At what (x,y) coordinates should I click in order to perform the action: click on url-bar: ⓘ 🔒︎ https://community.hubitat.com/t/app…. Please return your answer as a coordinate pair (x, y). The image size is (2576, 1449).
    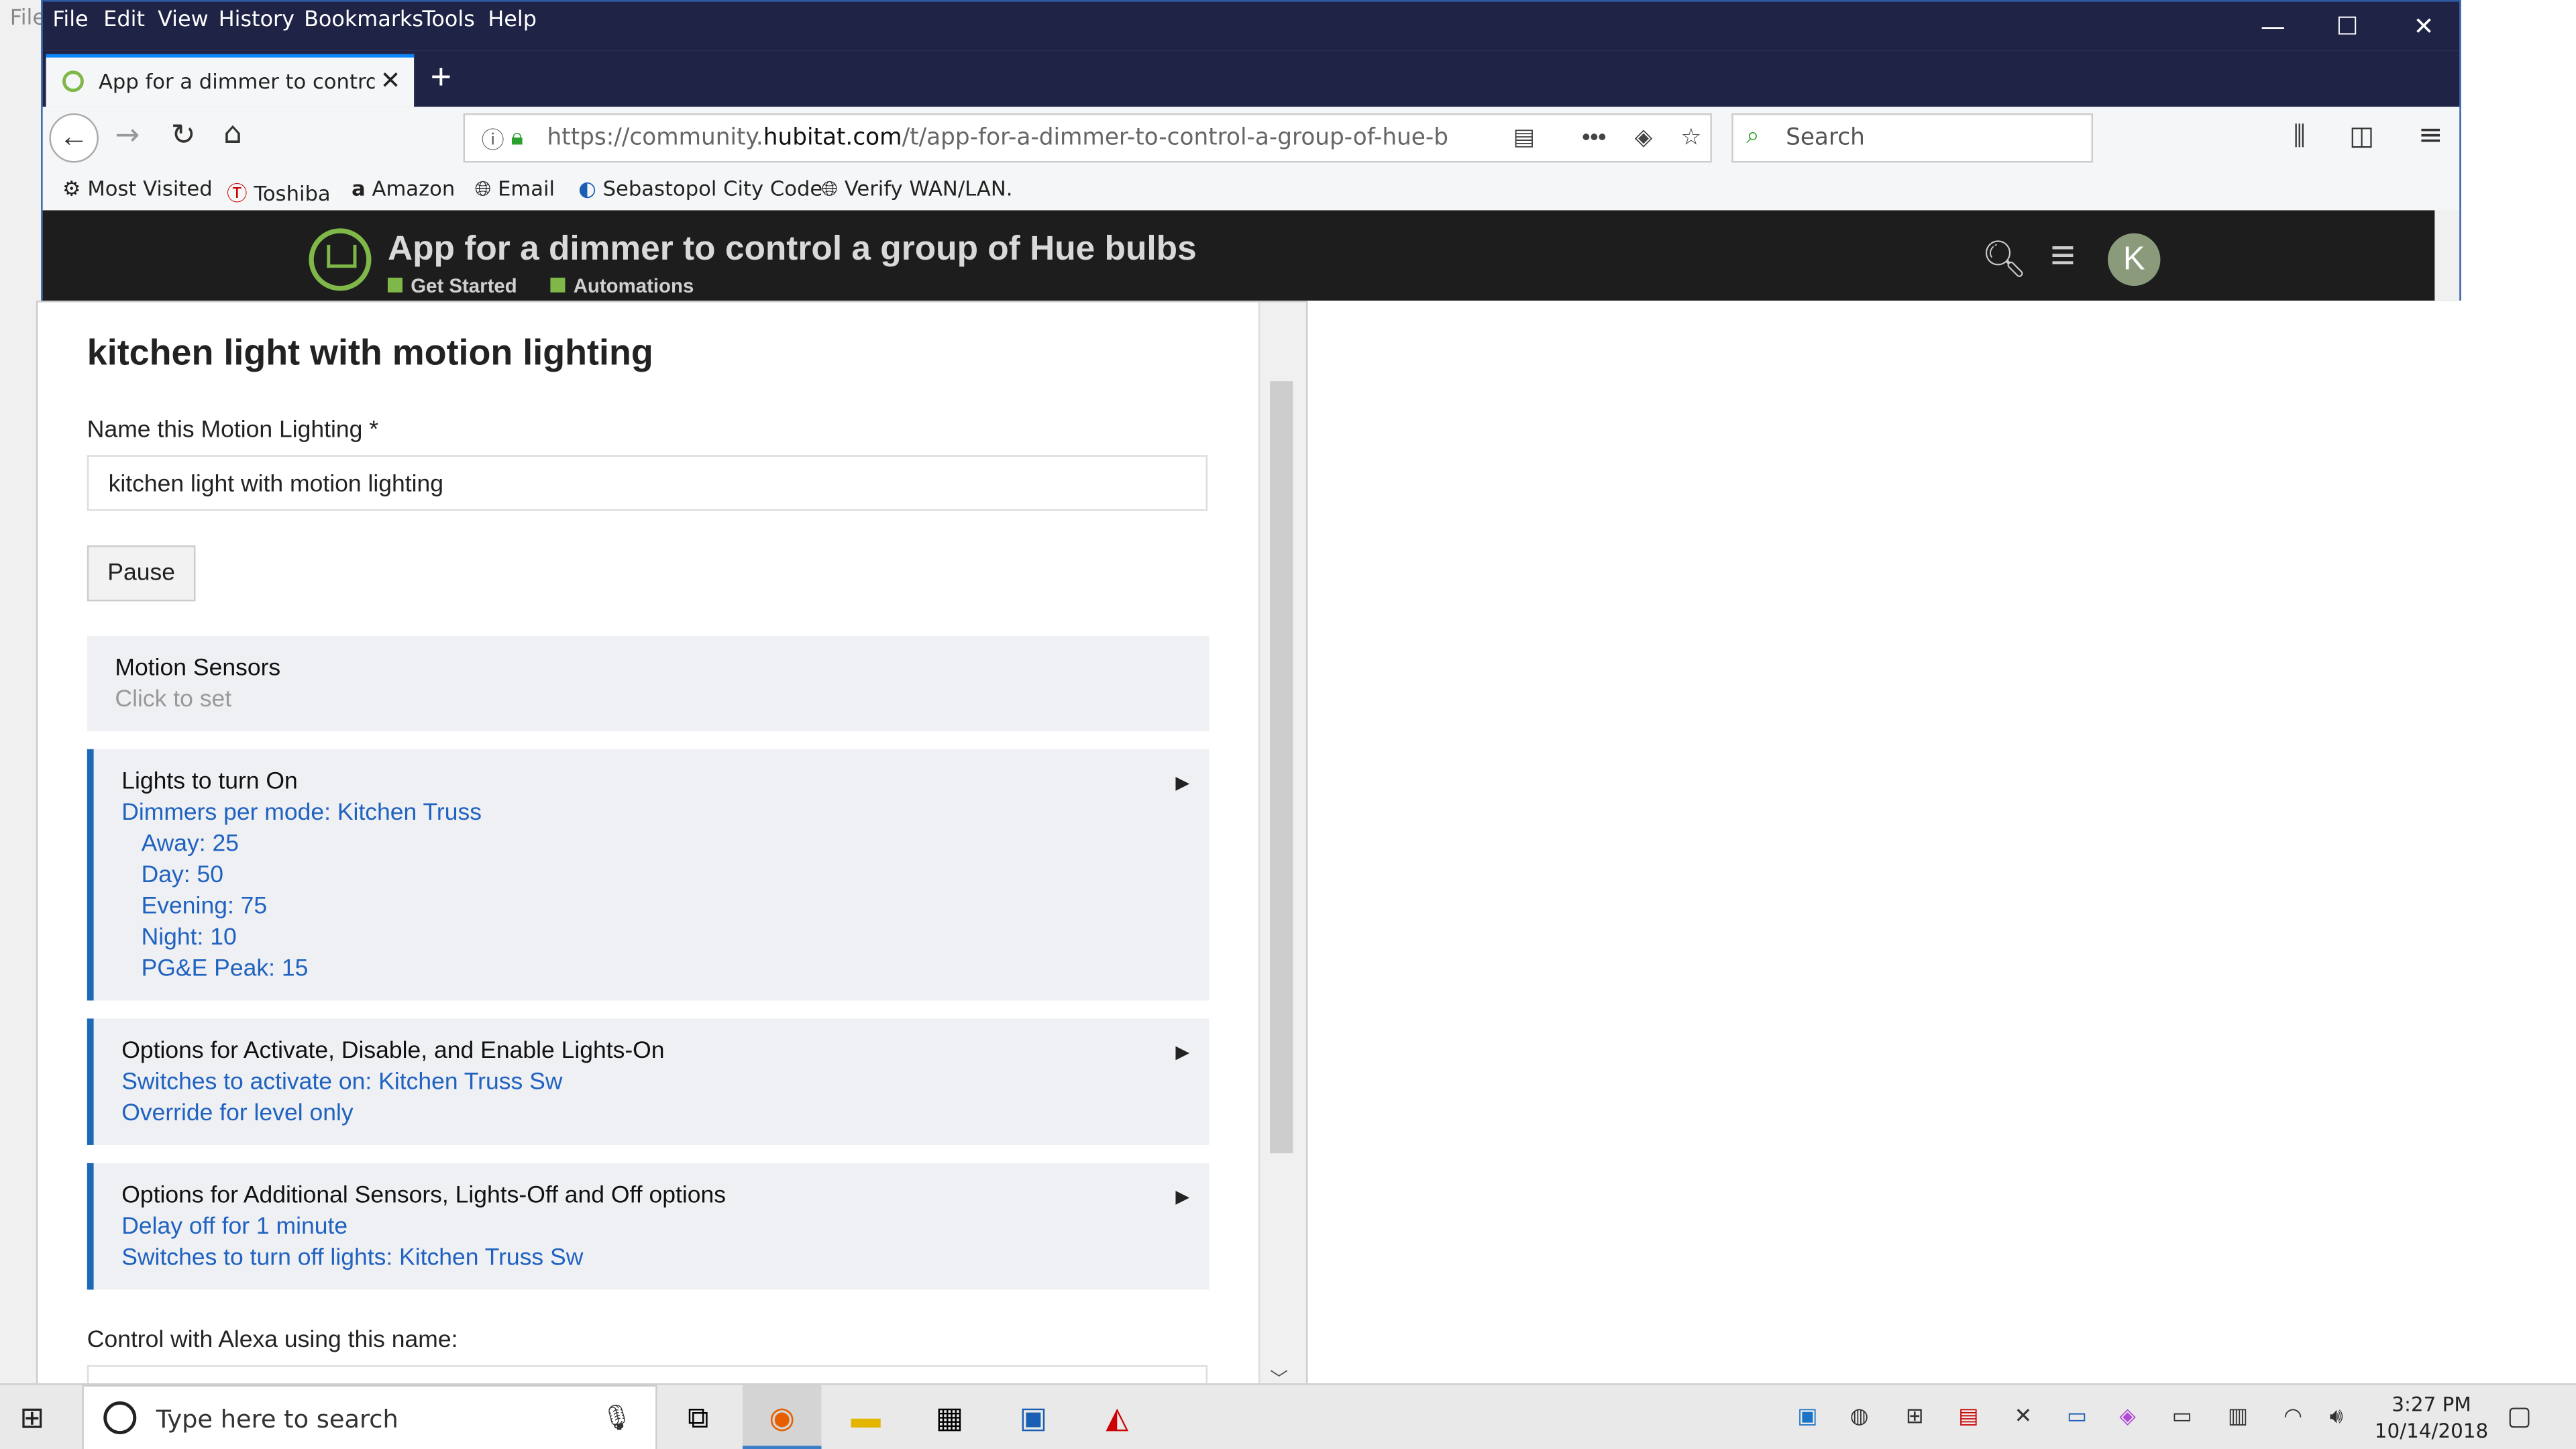
    Looking at the image, I should click on (1087, 138).